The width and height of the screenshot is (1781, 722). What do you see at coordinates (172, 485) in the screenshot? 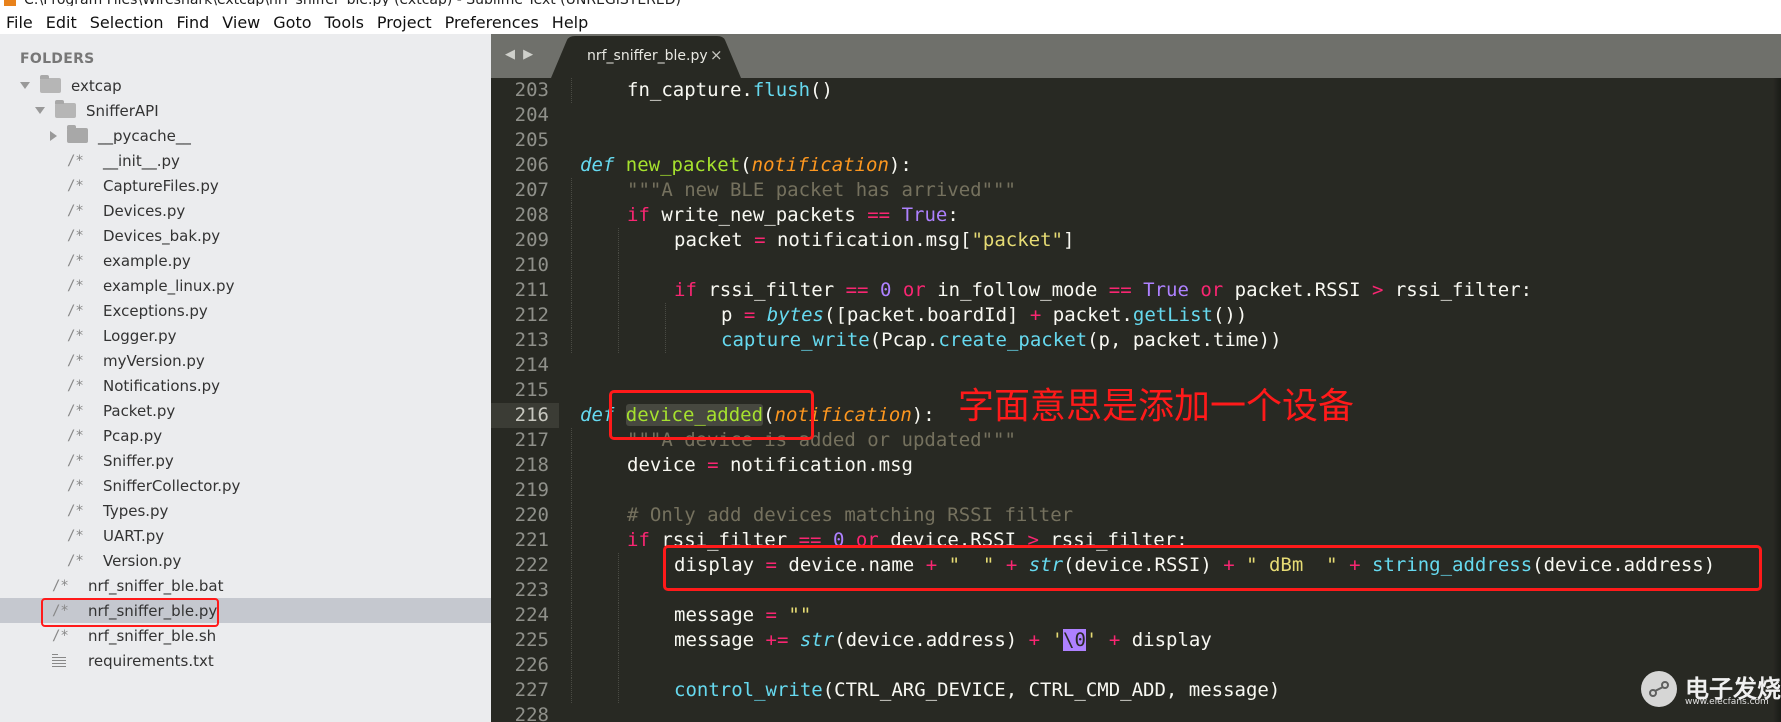
I see `sidebar-item-label: SnifferCollector.py` at bounding box center [172, 485].